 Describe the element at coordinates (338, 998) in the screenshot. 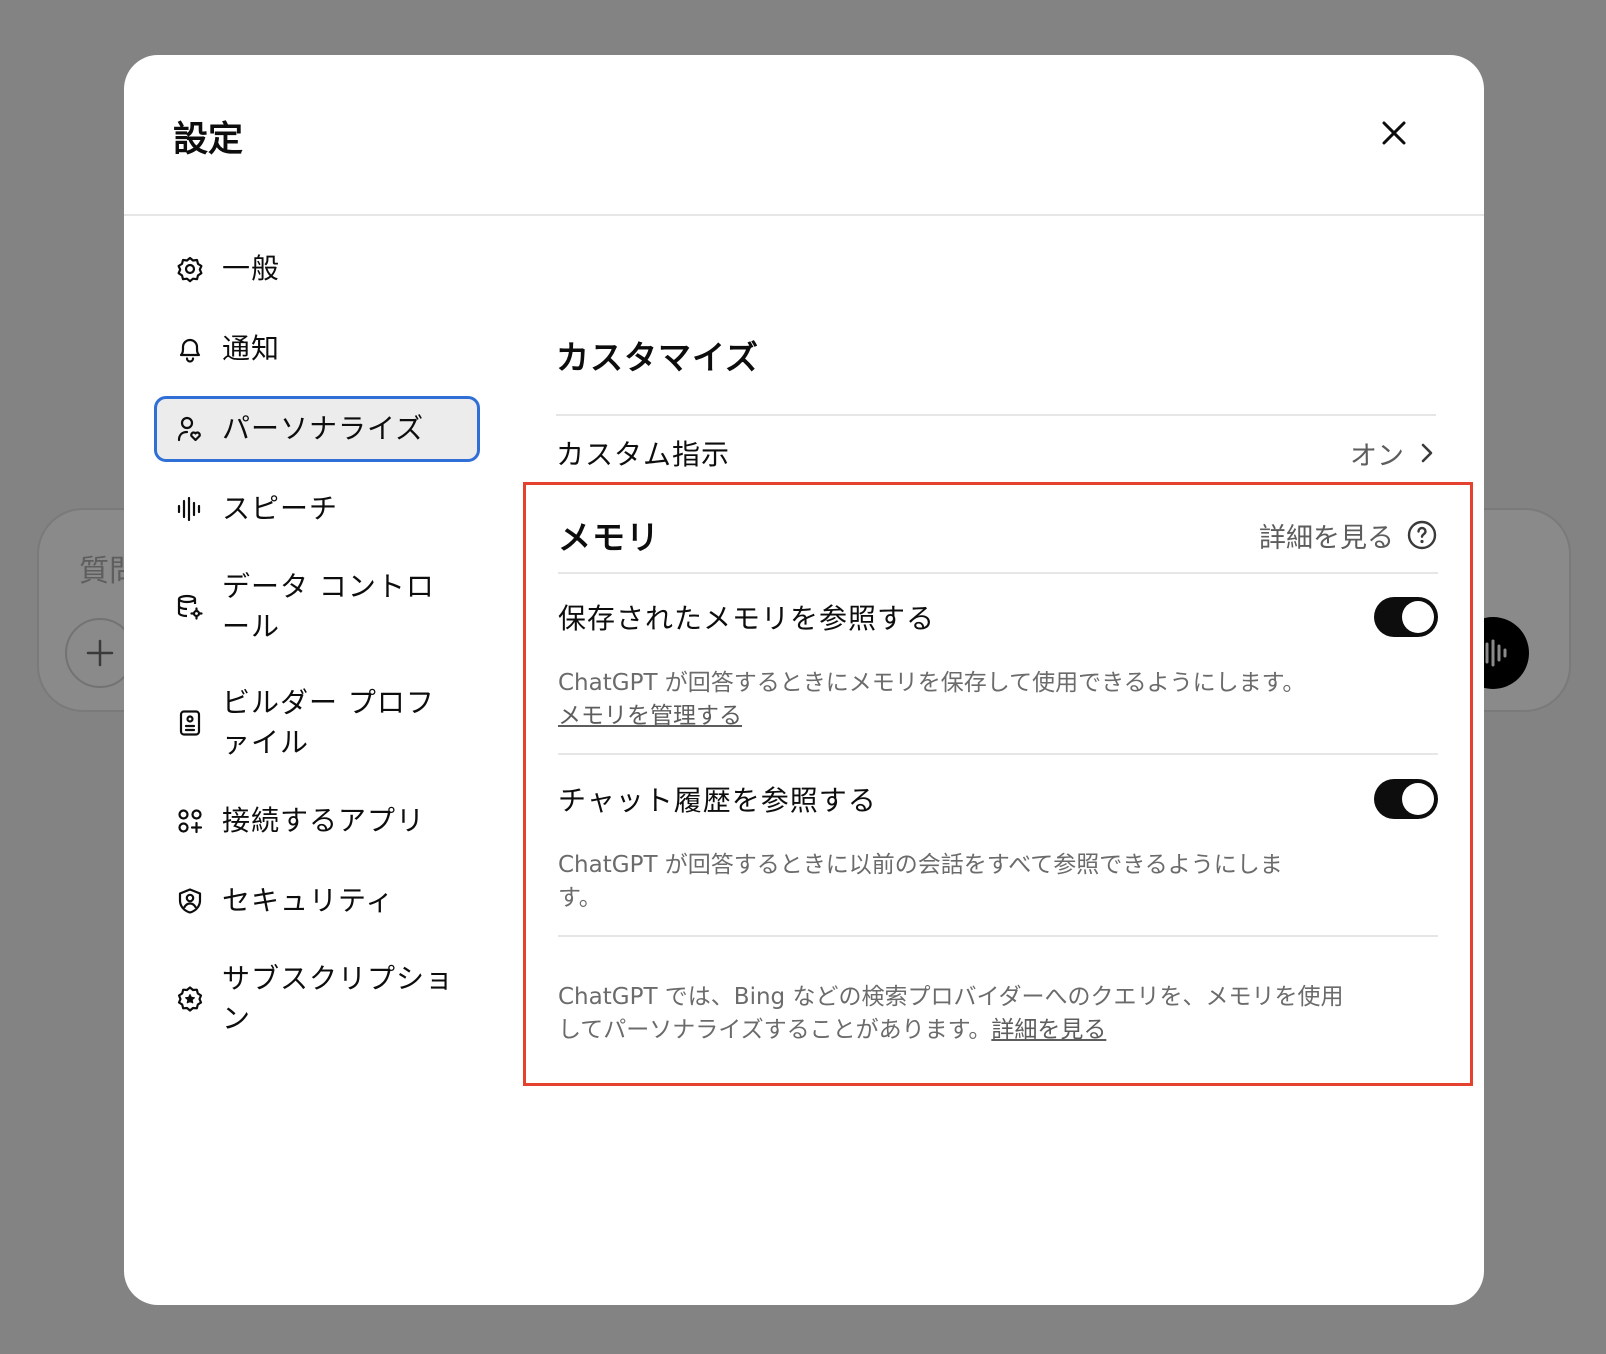

I see `sidebar-item-label: サブスクリプション` at that location.